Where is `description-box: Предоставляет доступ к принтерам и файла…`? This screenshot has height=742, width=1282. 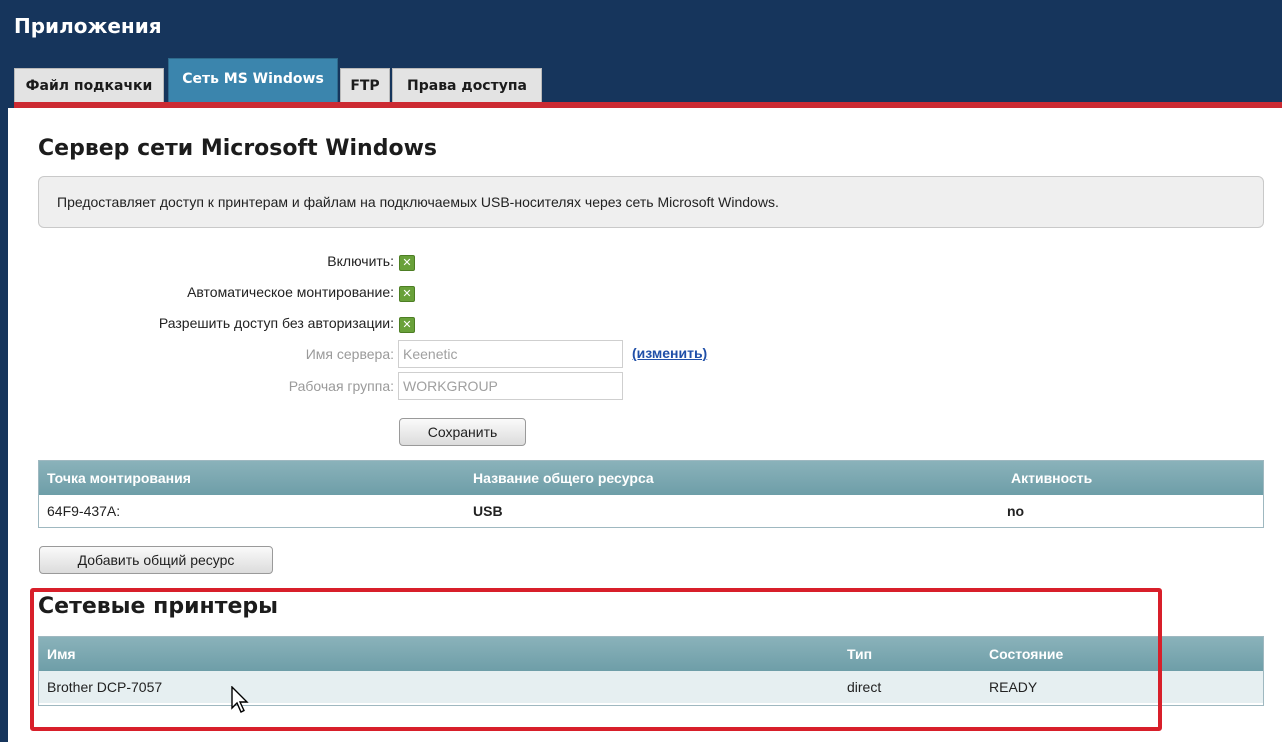 description-box: Предоставляет доступ к принтерам и файла… is located at coordinates (651, 202).